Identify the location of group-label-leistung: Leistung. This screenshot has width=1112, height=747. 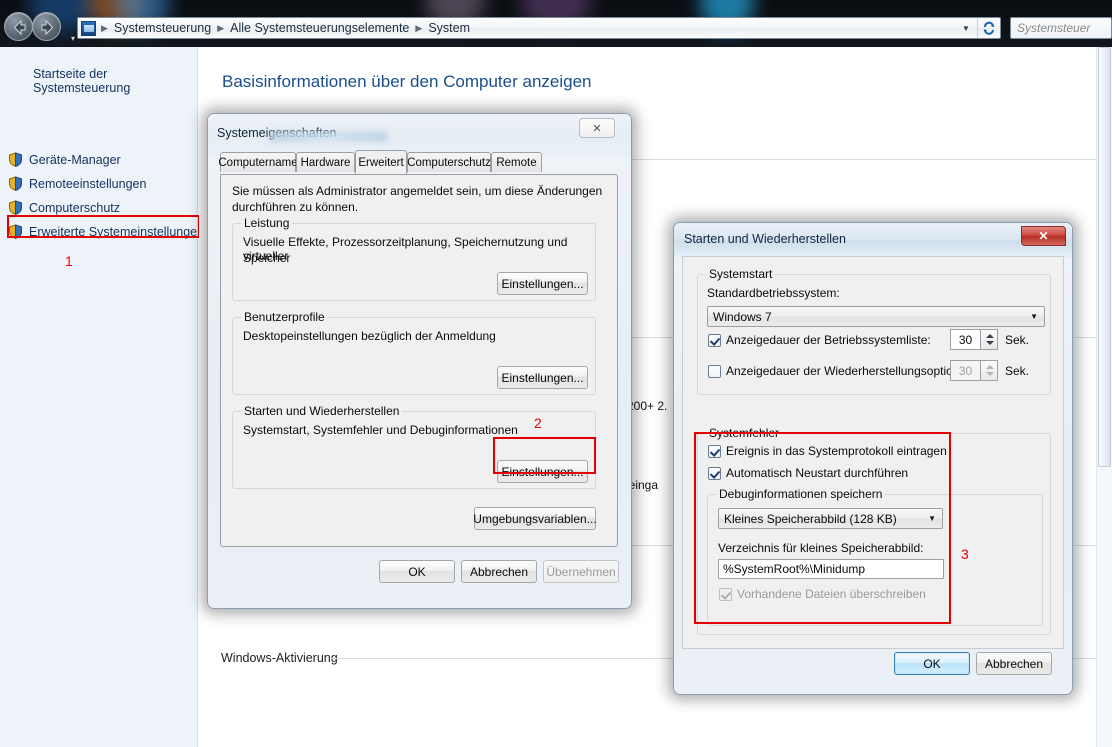
(267, 223).